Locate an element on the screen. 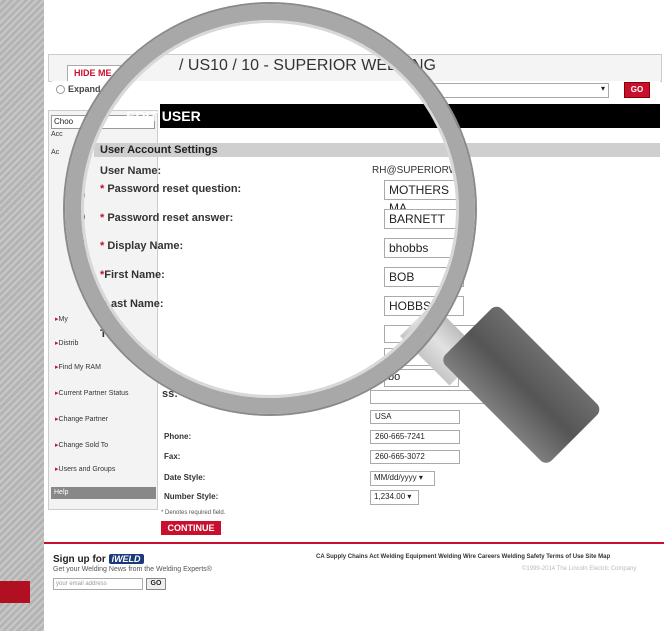  display-name-label: * Display Name: is located at coordinates (142, 246).